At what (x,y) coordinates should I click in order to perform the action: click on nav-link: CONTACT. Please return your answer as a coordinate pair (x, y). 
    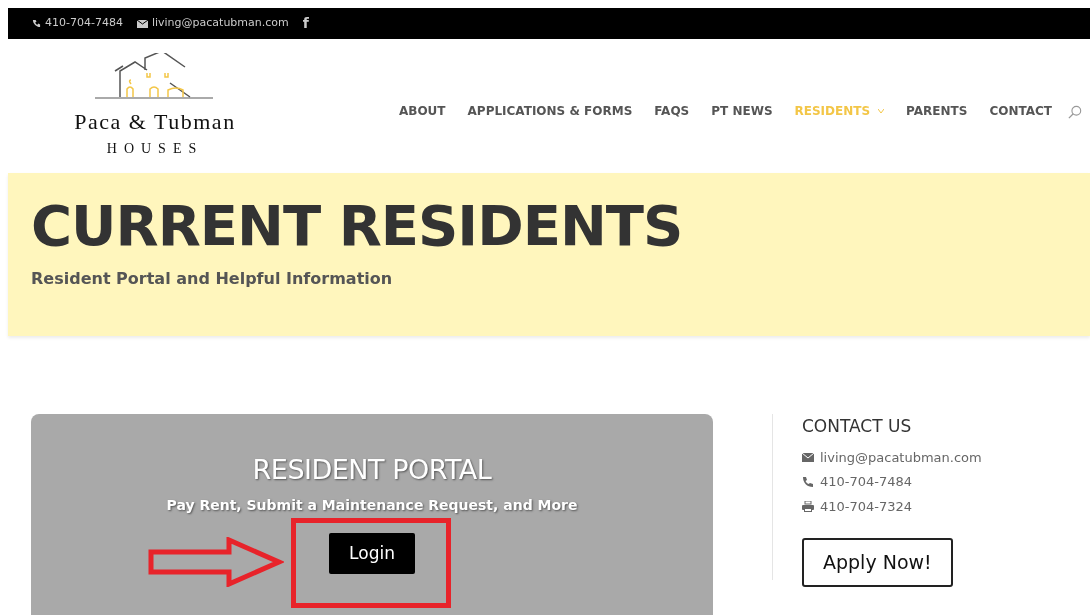
    Looking at the image, I should click on (1020, 110).